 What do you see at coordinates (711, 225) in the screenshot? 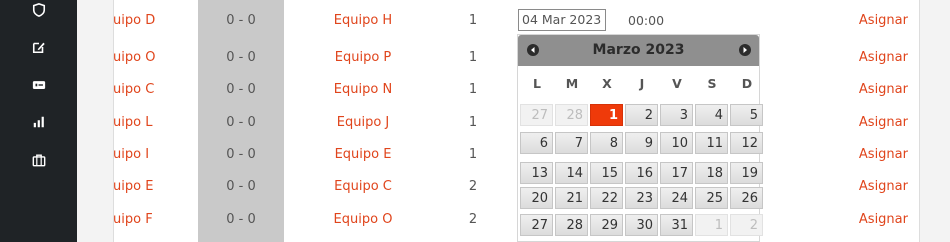
I see `calendar-day: 1` at bounding box center [711, 225].